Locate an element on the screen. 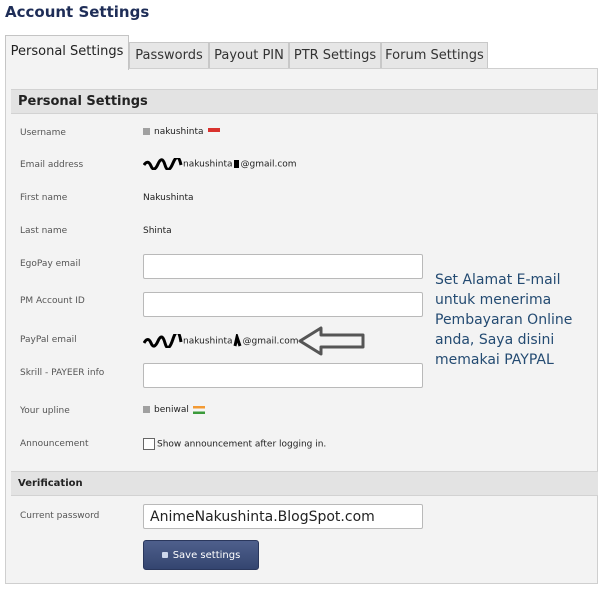 The image size is (598, 601). save-icon is located at coordinates (164, 555).